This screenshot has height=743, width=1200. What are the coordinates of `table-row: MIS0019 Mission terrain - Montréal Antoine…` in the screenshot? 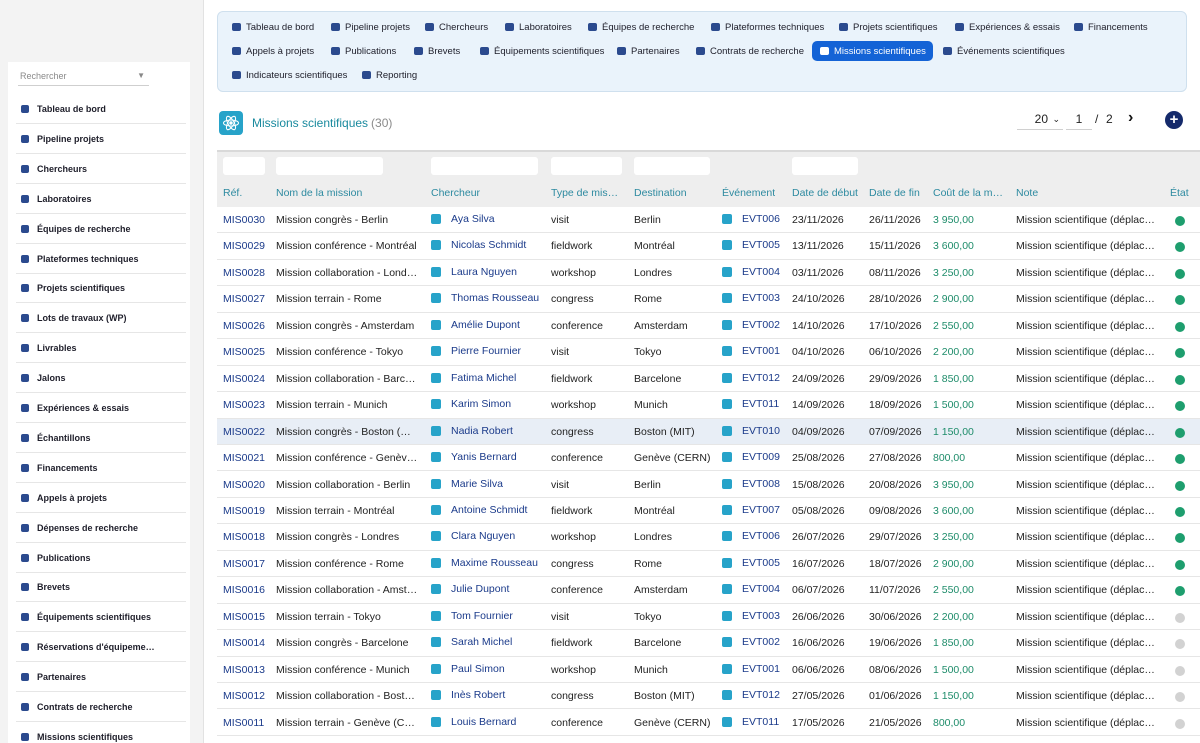 It's located at (708, 511).